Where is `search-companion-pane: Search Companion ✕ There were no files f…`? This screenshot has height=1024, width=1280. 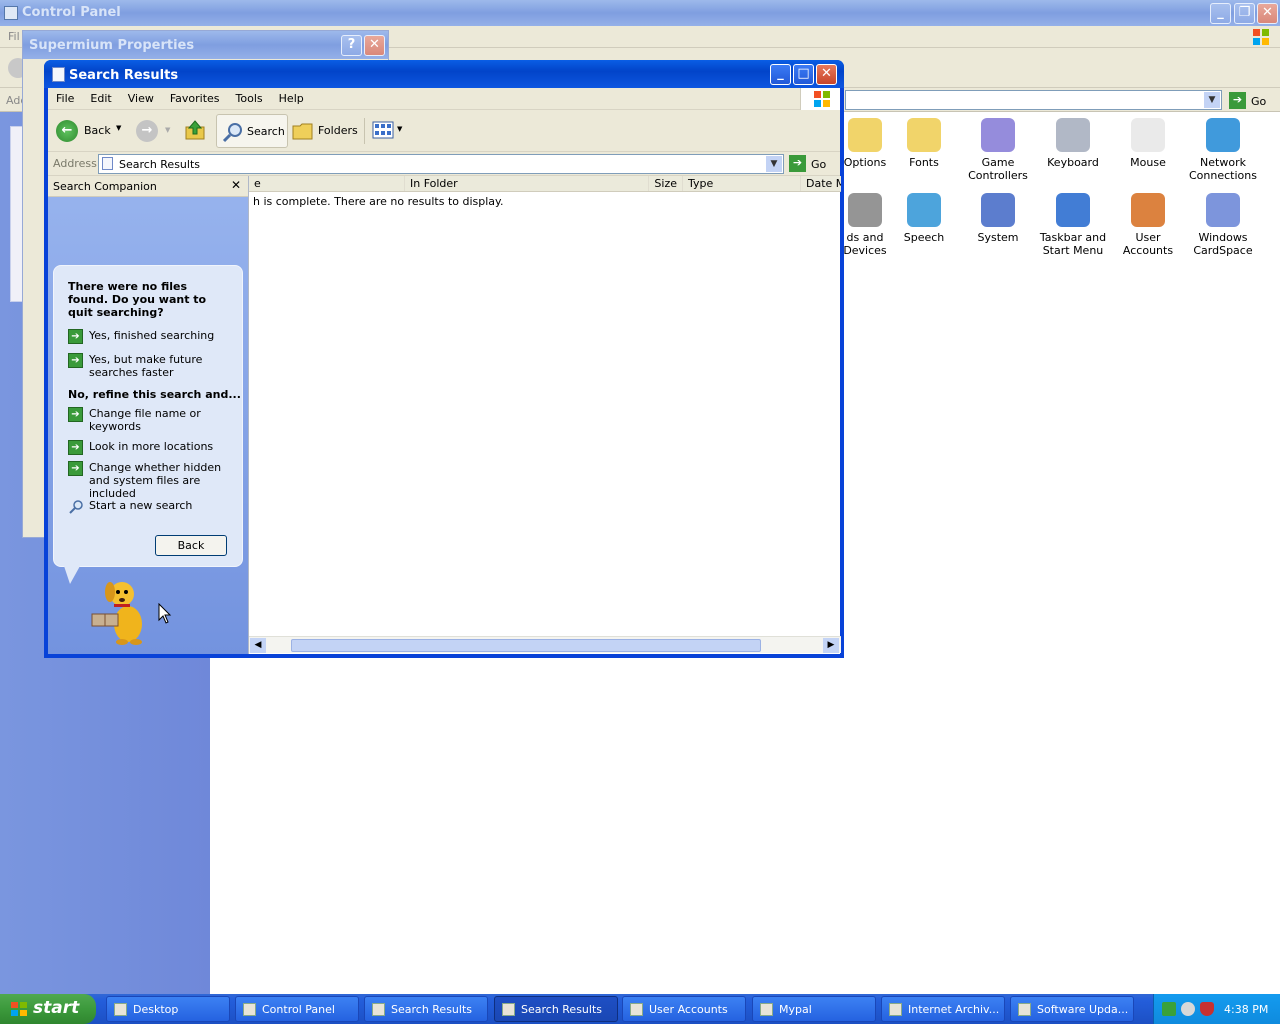
search-companion-pane: Search Companion ✕ There were no files f… is located at coordinates (148, 415).